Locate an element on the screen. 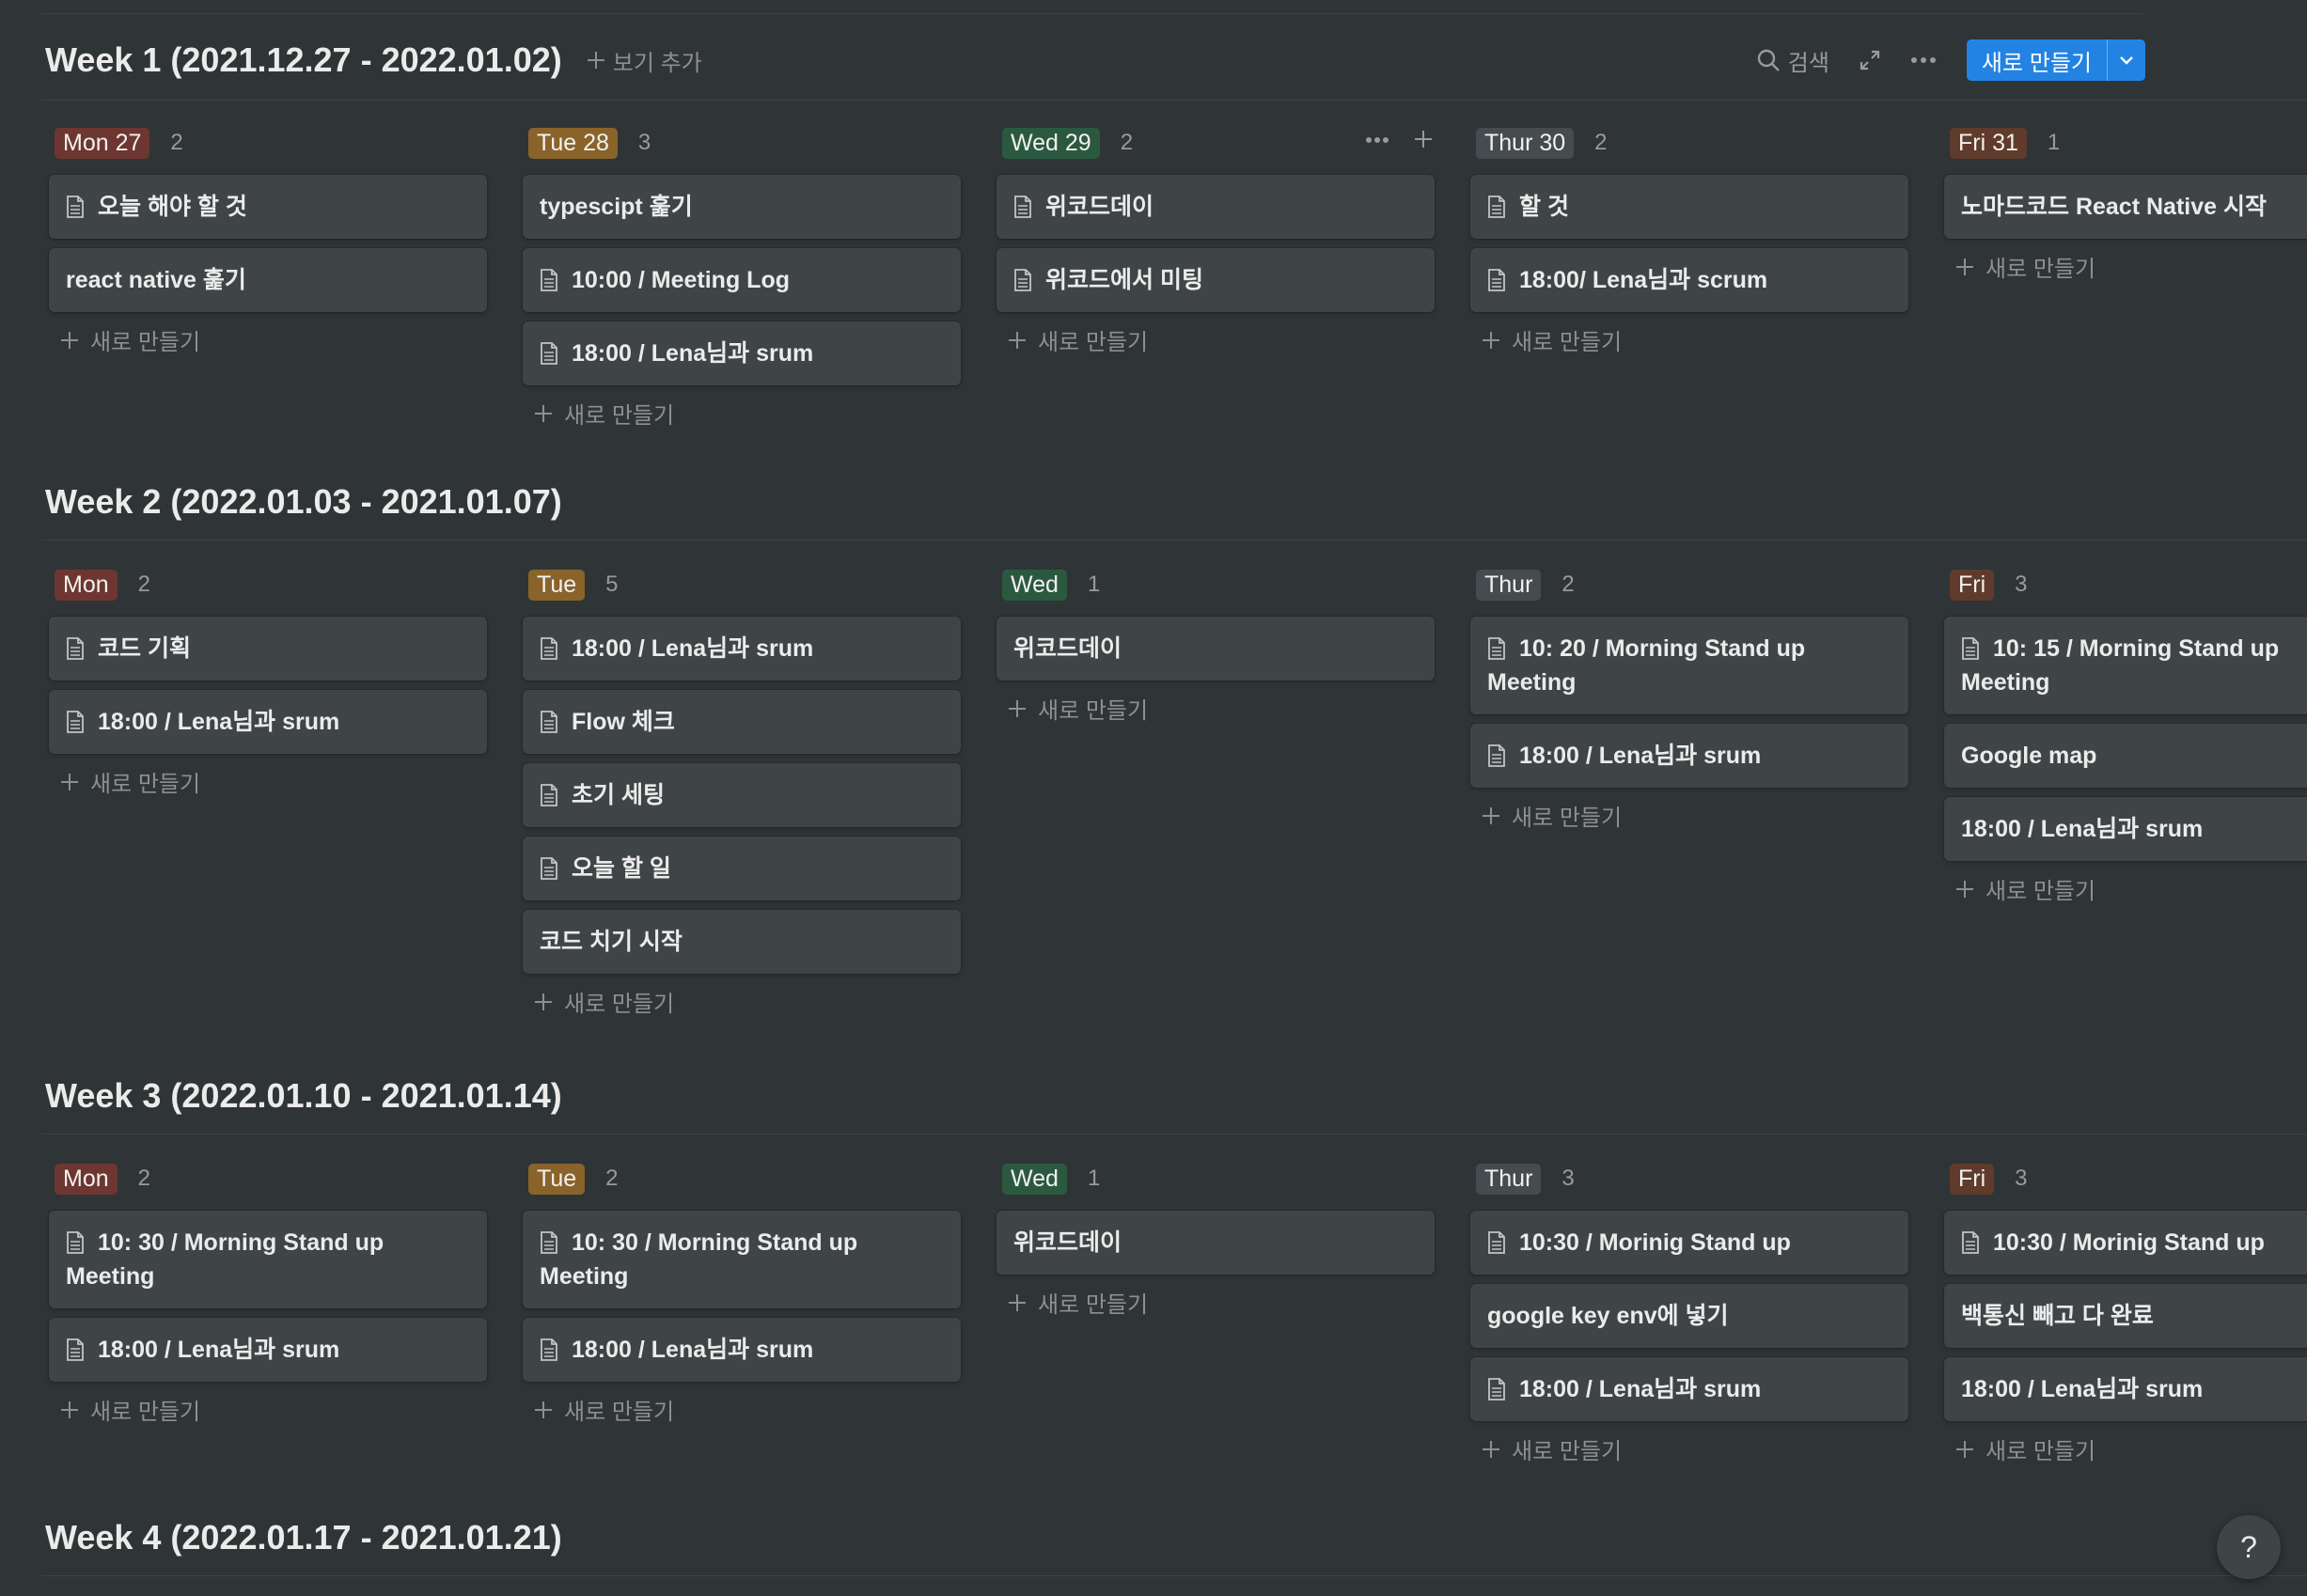  board-card: typescipt 훑기 is located at coordinates (742, 207).